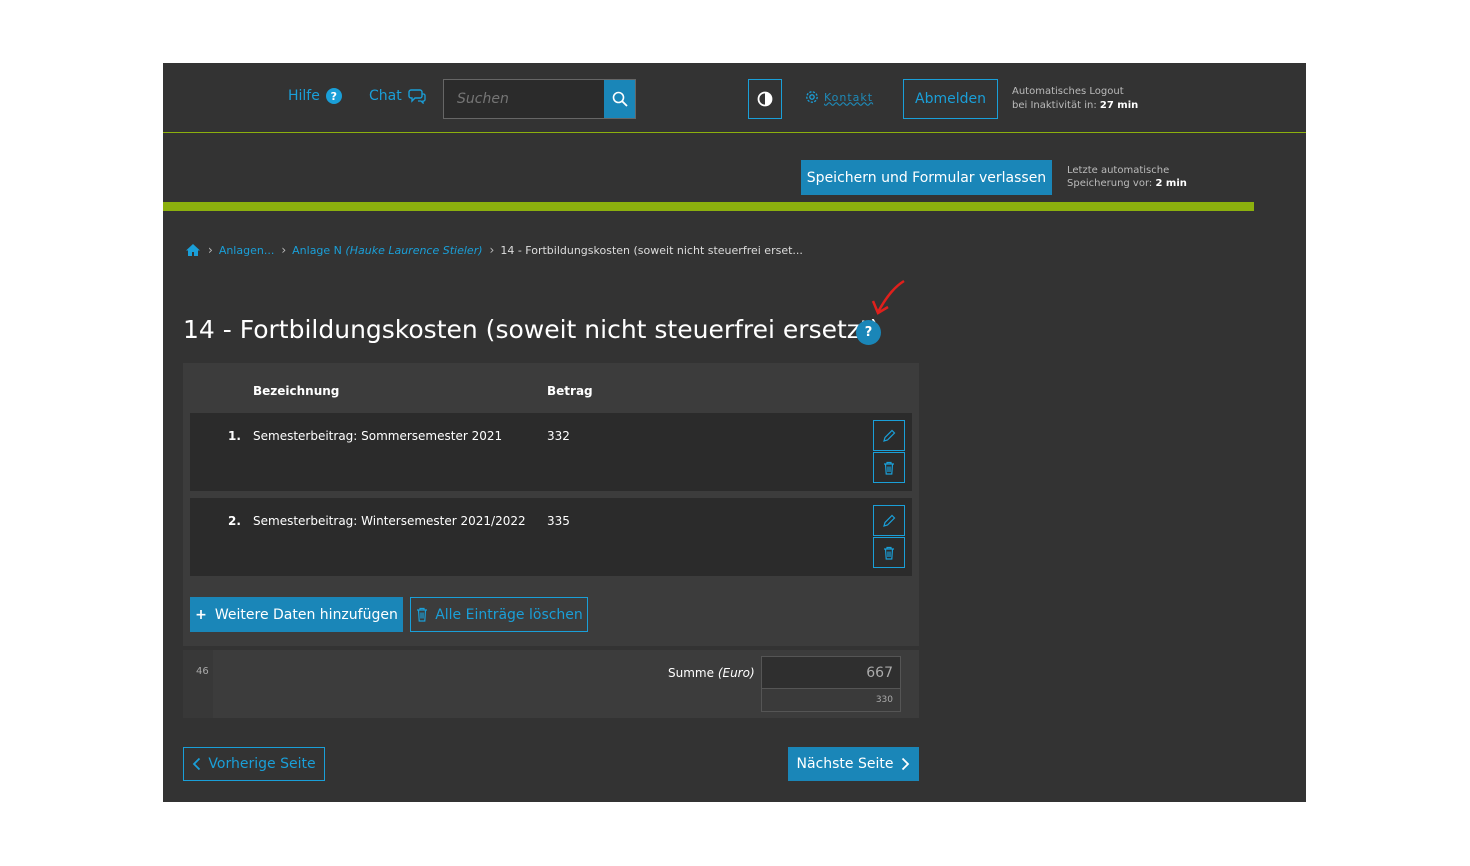  I want to click on autologout-line2: bei Inaktivität in:, so click(1054, 105).